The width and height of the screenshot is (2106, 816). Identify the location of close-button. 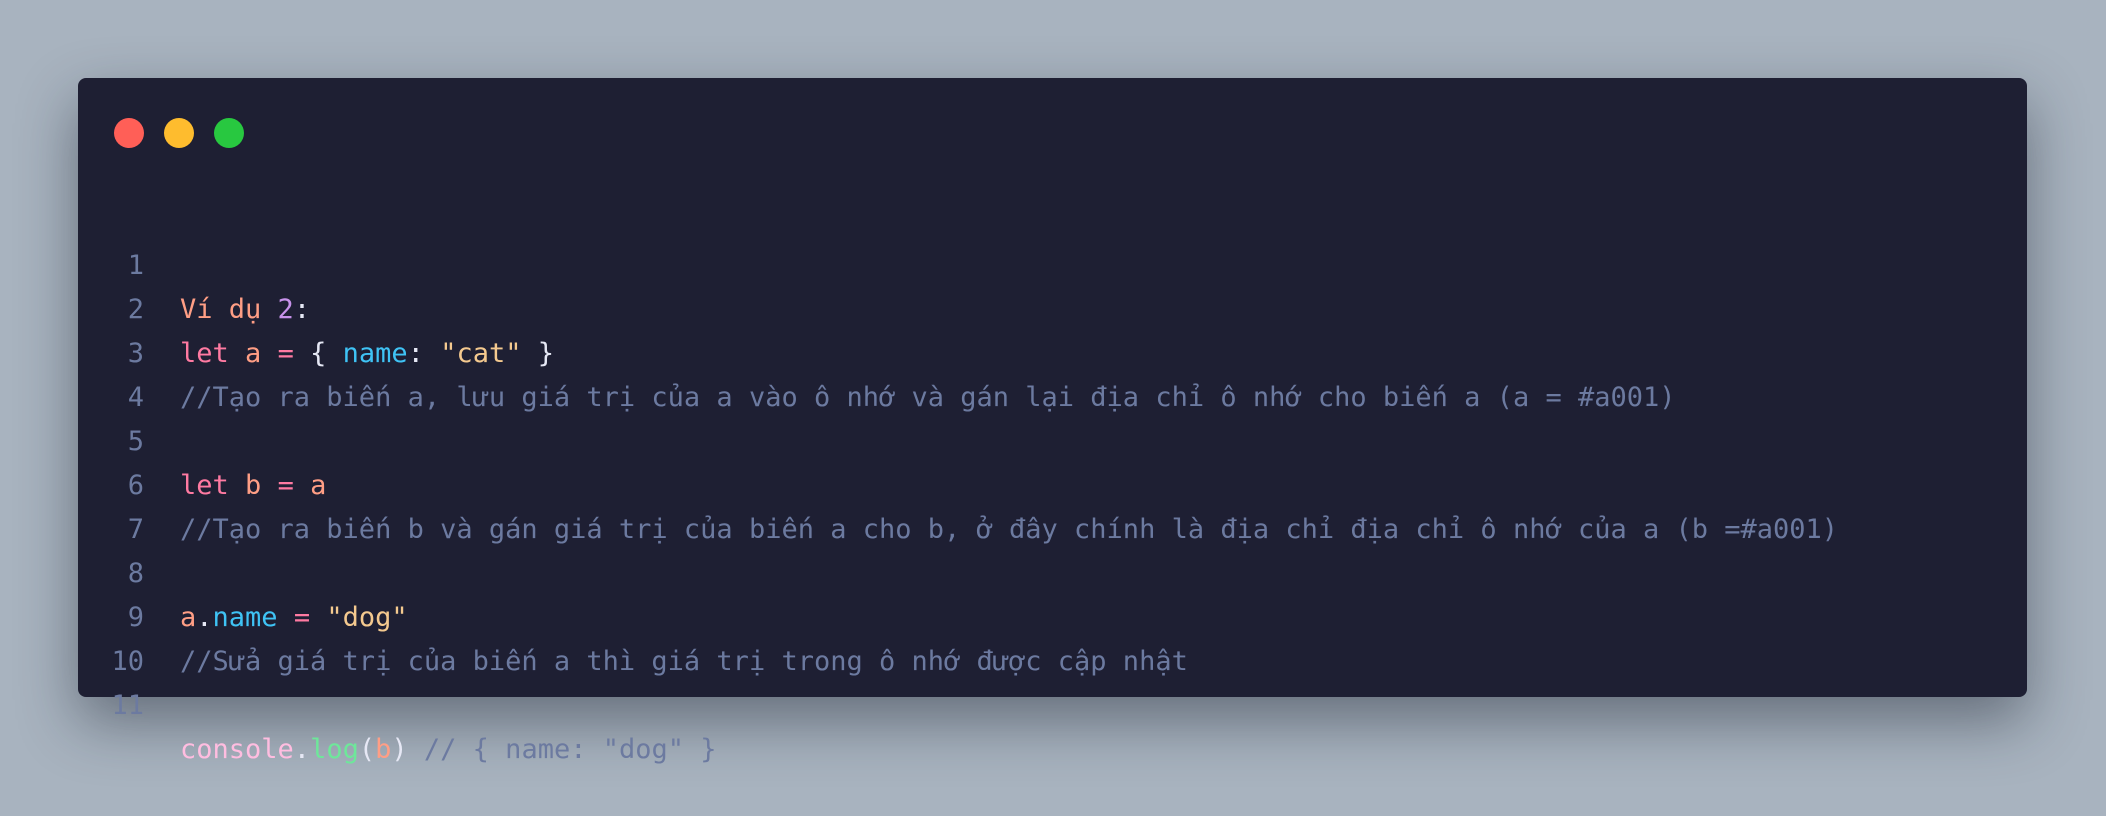
(129, 133).